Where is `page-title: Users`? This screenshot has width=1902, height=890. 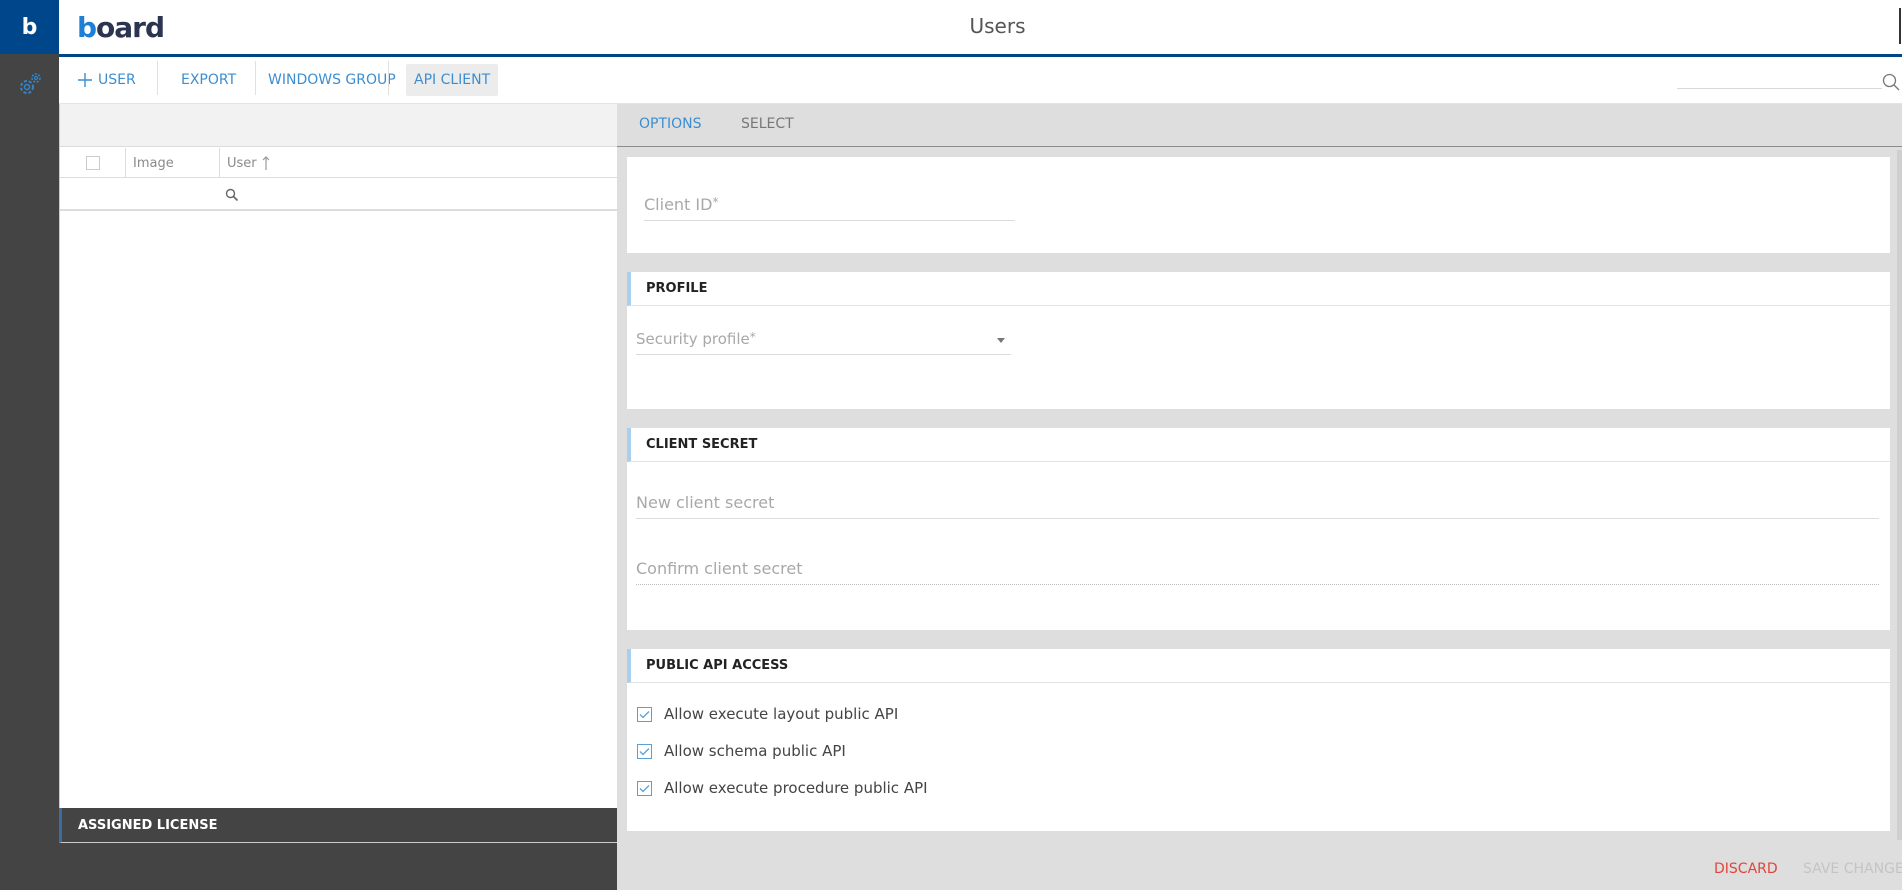 page-title: Users is located at coordinates (997, 26).